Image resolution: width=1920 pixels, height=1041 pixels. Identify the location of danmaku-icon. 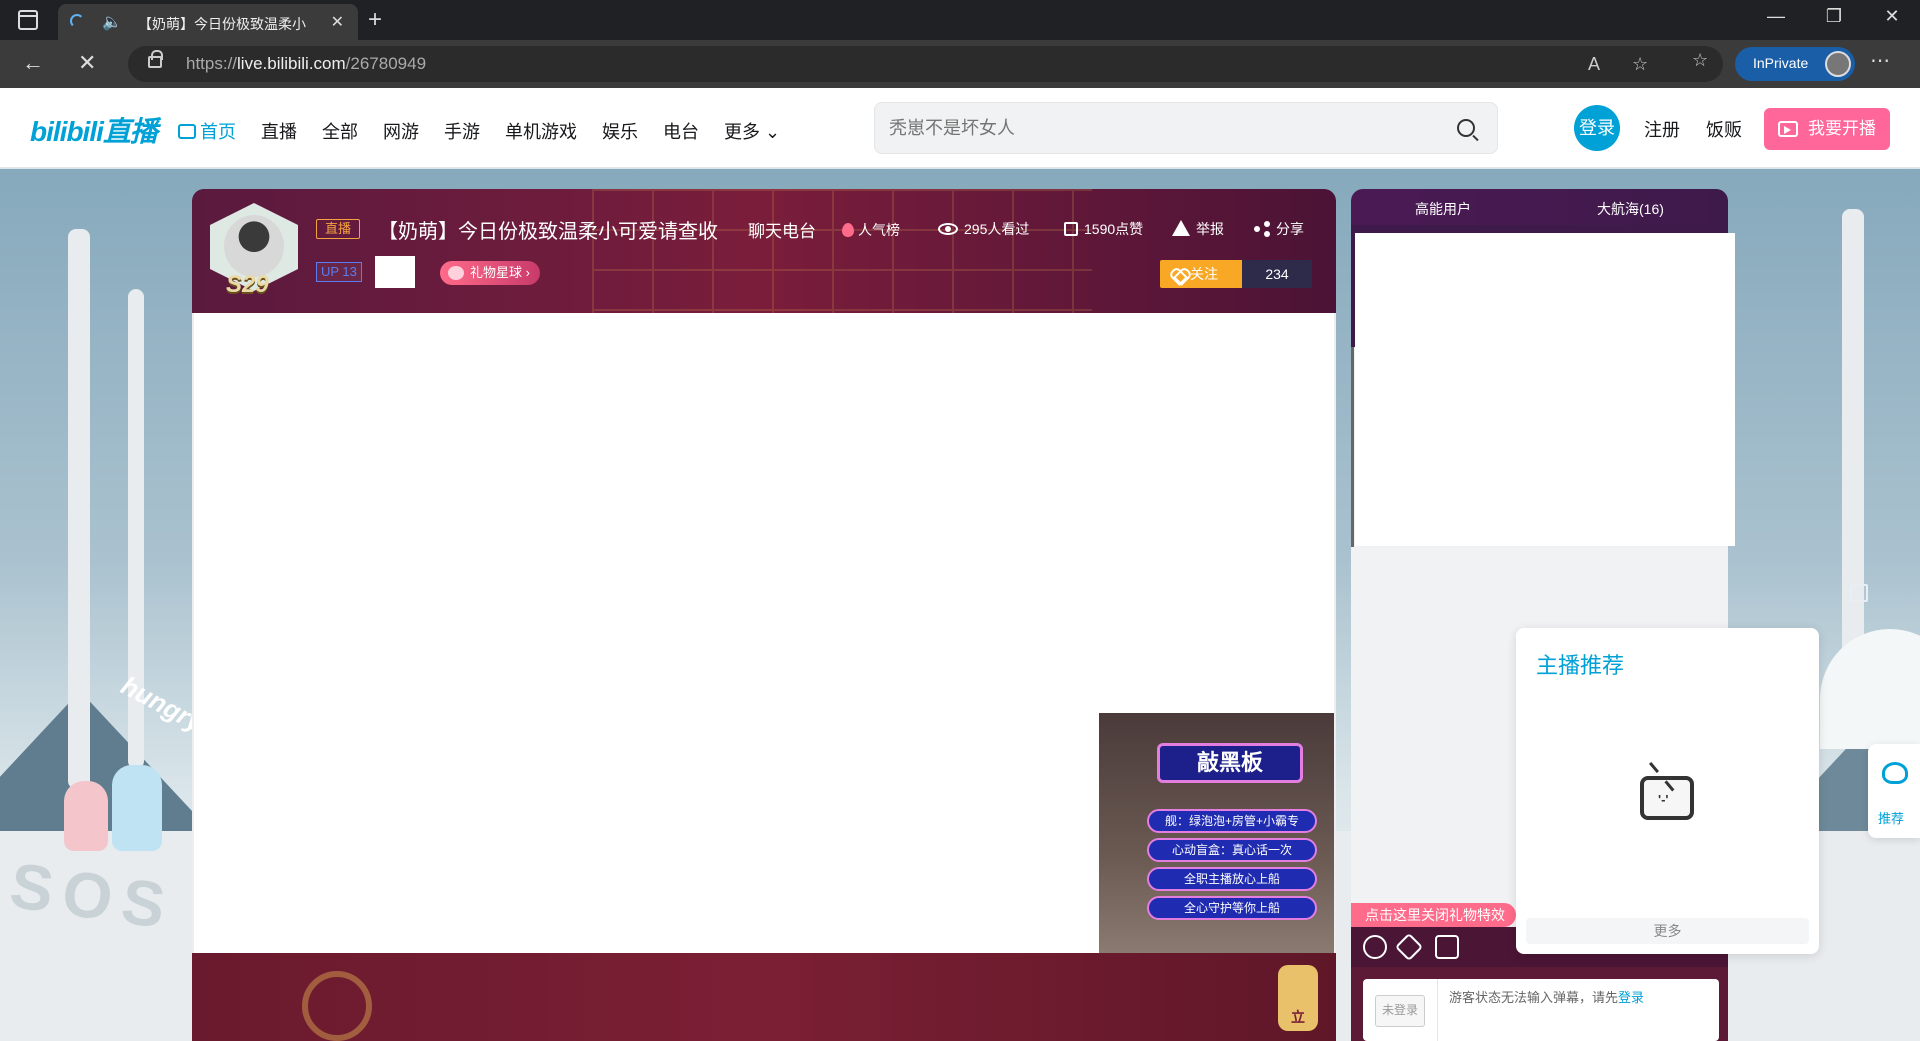
(1447, 947).